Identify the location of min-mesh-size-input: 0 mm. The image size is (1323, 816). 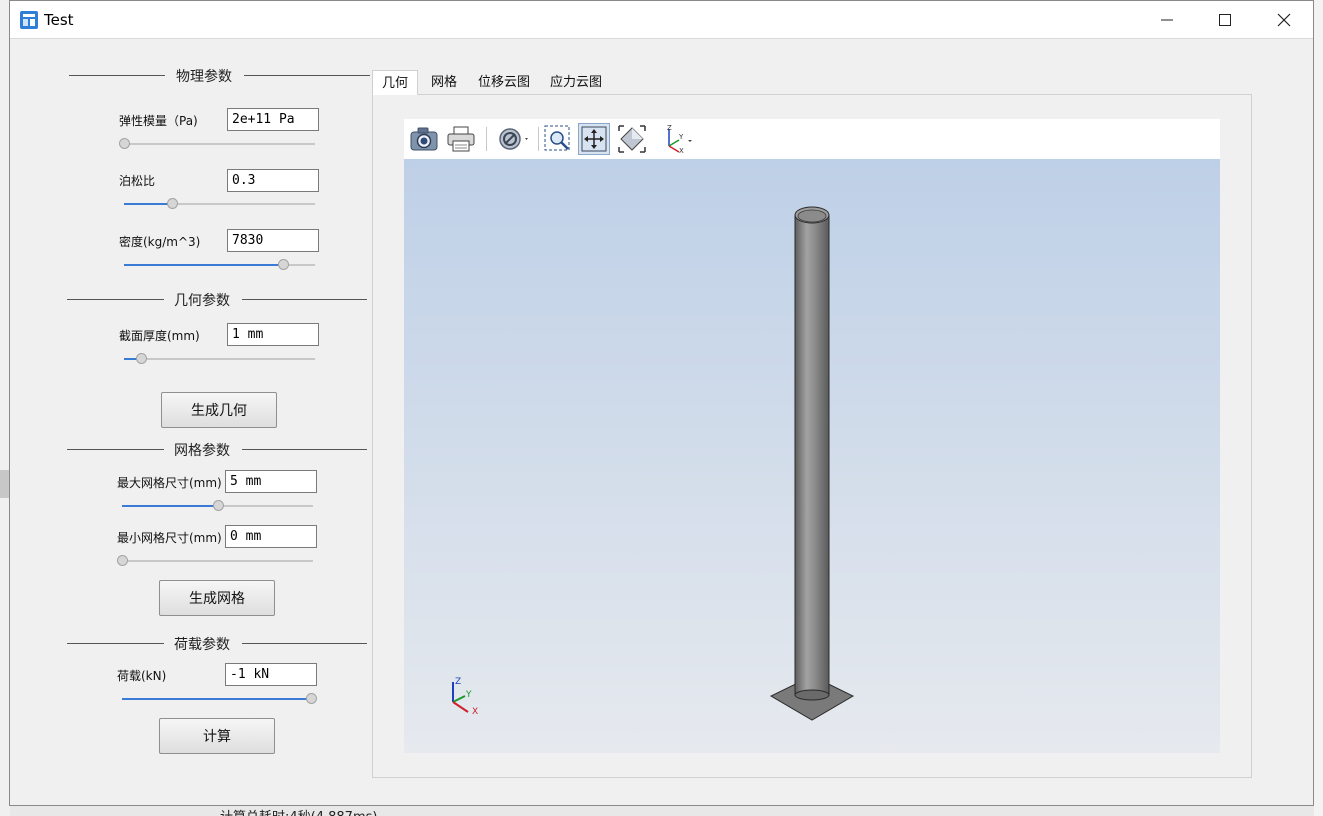
(271, 536).